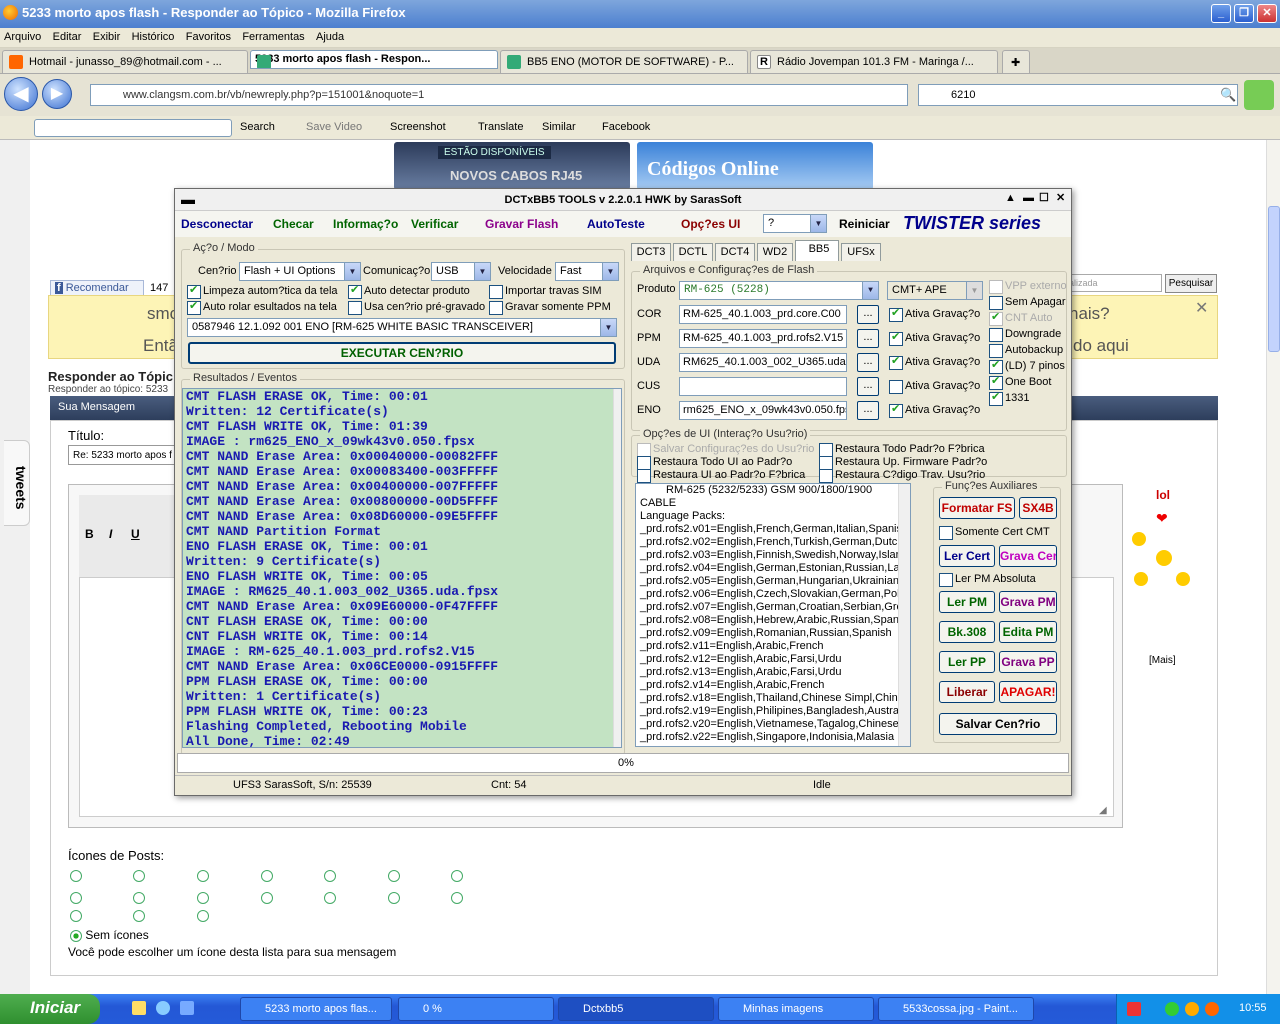  What do you see at coordinates (904, 615) in the screenshot?
I see `info-scrollbar` at bounding box center [904, 615].